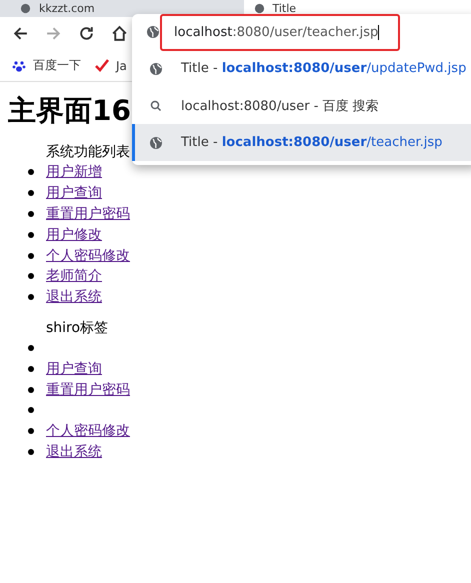  Describe the element at coordinates (20, 33) in the screenshot. I see `back-icon` at that location.